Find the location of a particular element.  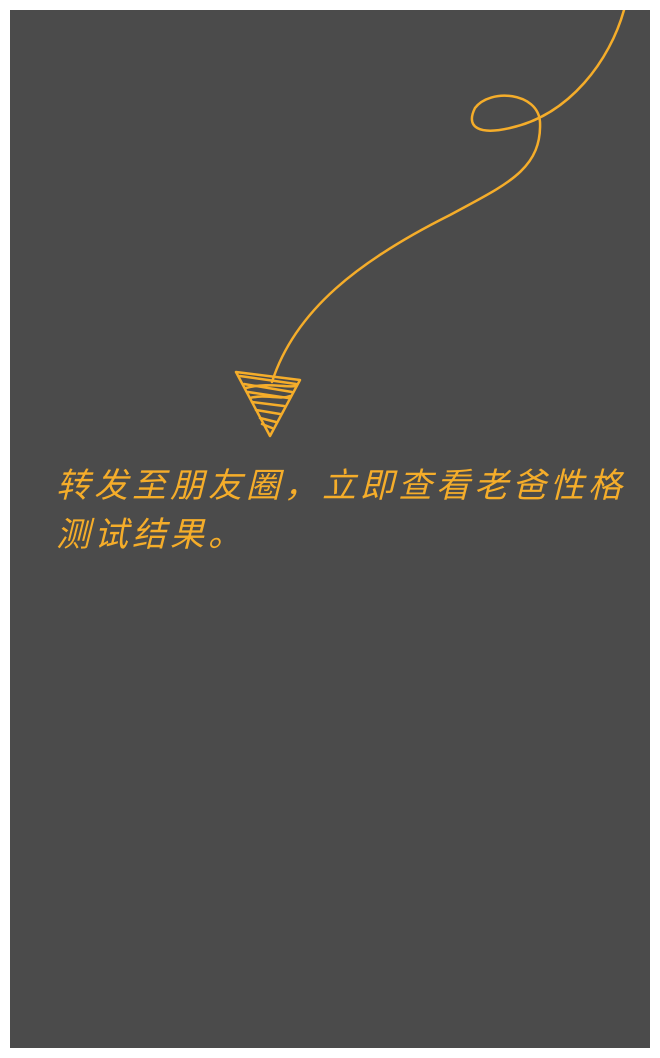

share-hint-text: 转发至朋友圈，立即查看老爸性格测试结果。 is located at coordinates (341, 510).